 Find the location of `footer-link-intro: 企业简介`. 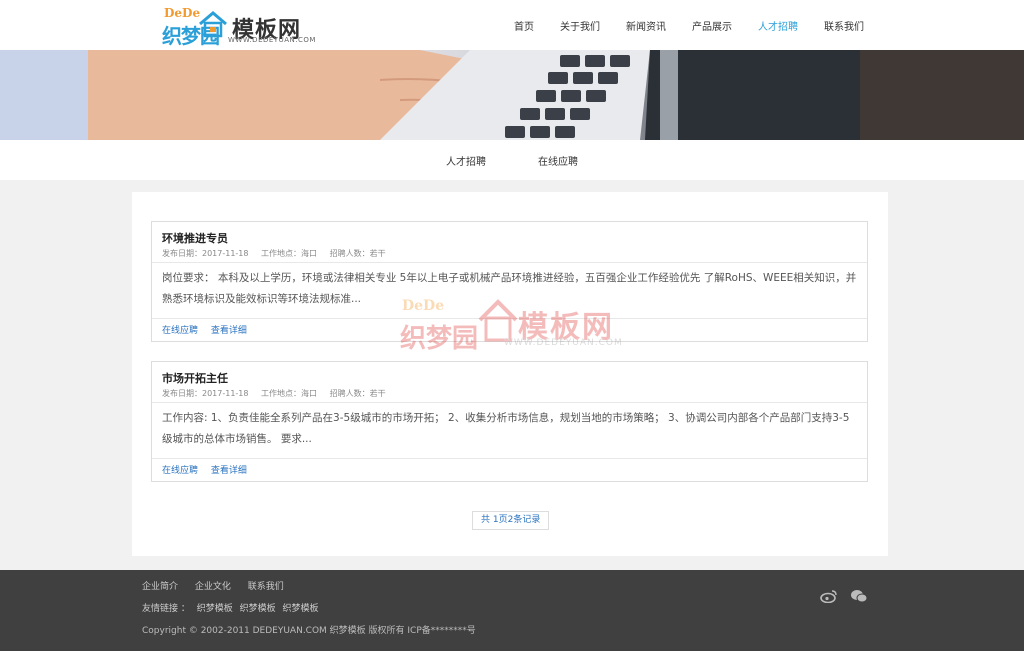

footer-link-intro: 企业简介 is located at coordinates (160, 587).